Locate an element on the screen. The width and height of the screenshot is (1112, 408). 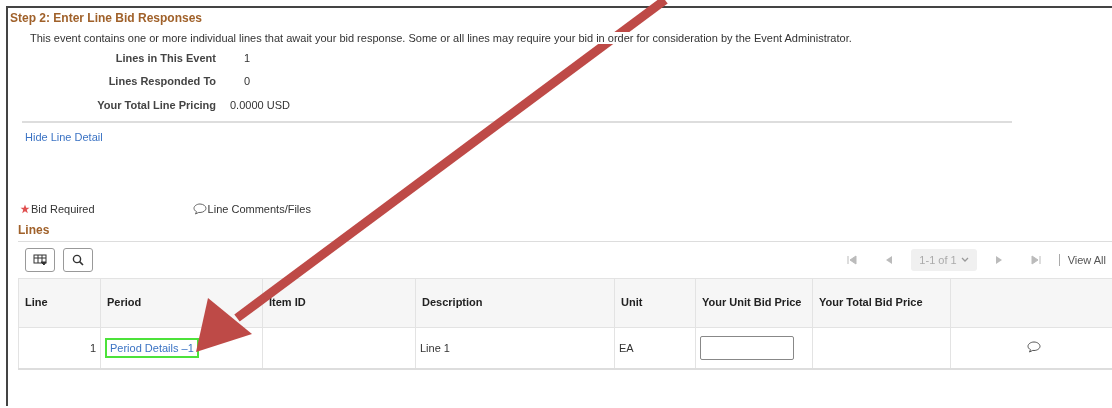
personalize-button is located at coordinates (40, 259).